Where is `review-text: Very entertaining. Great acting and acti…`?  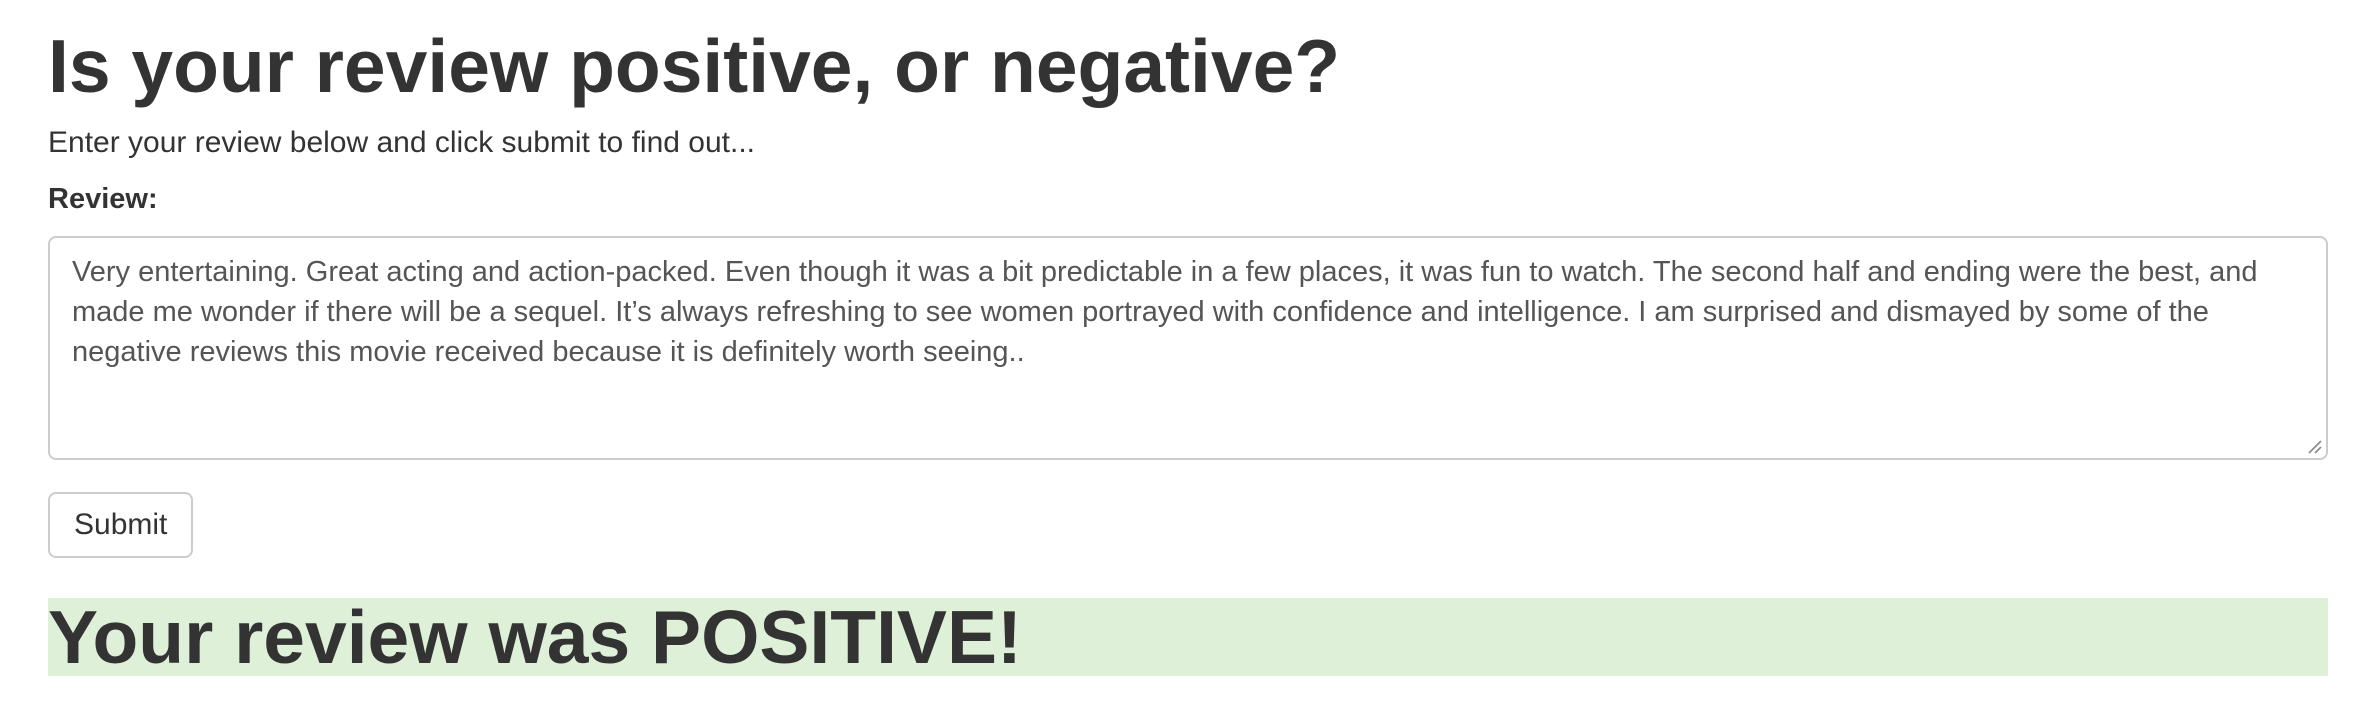
review-text: Very entertaining. Great acting and acti… is located at coordinates (1165, 312).